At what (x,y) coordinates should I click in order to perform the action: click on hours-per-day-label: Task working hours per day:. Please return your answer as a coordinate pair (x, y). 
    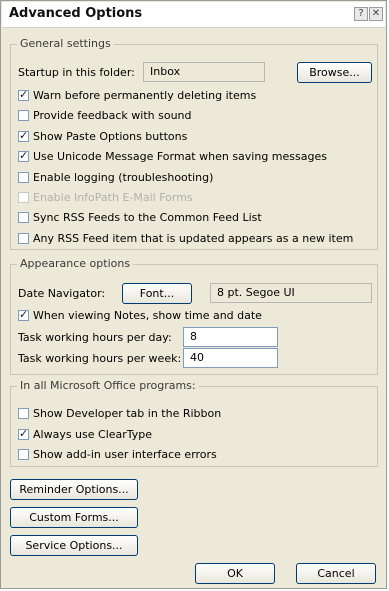
    Looking at the image, I should click on (95, 337).